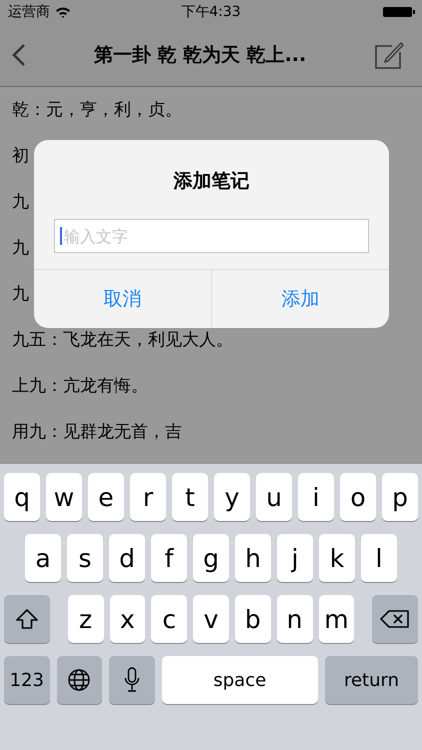  What do you see at coordinates (358, 497) in the screenshot?
I see `key: o` at bounding box center [358, 497].